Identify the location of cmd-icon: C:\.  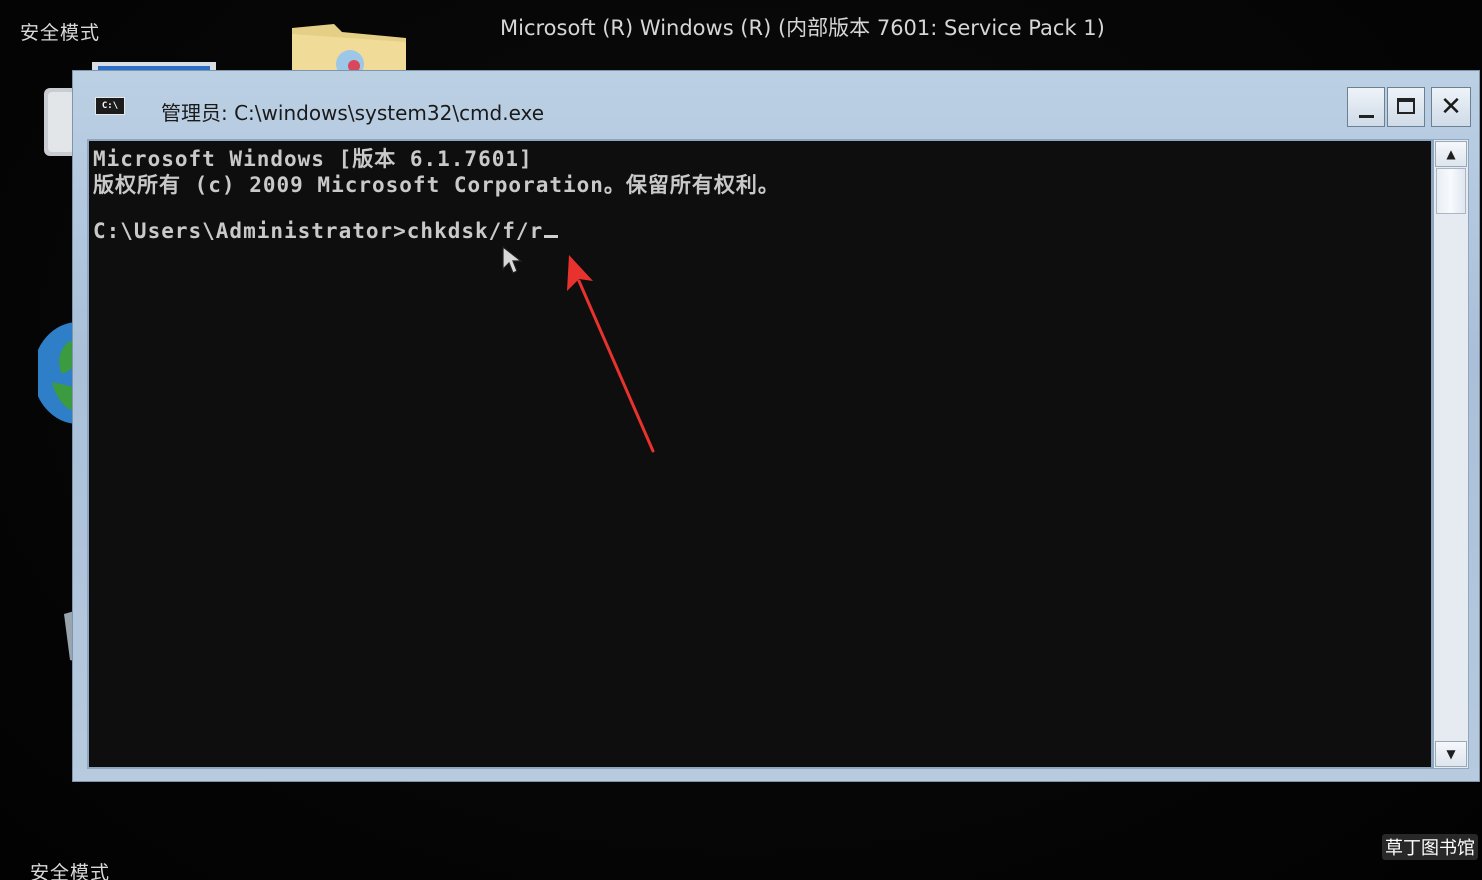
(110, 106).